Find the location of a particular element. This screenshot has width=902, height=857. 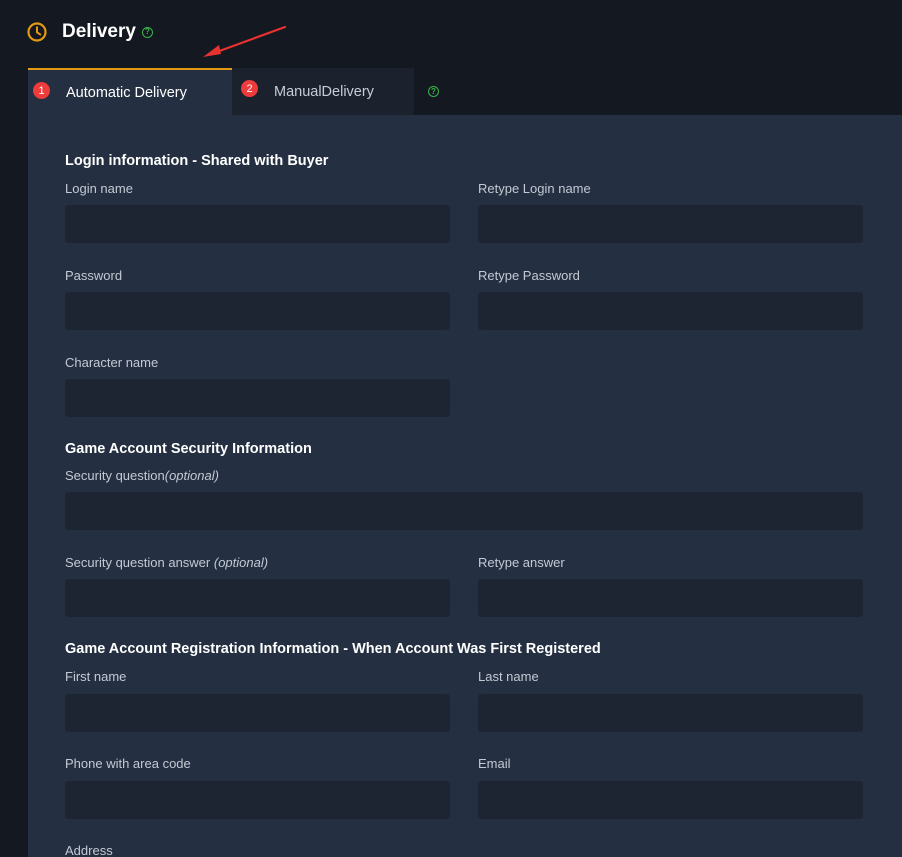

tab-manual-delivery: 2 ManualDelivery is located at coordinates (323, 91).